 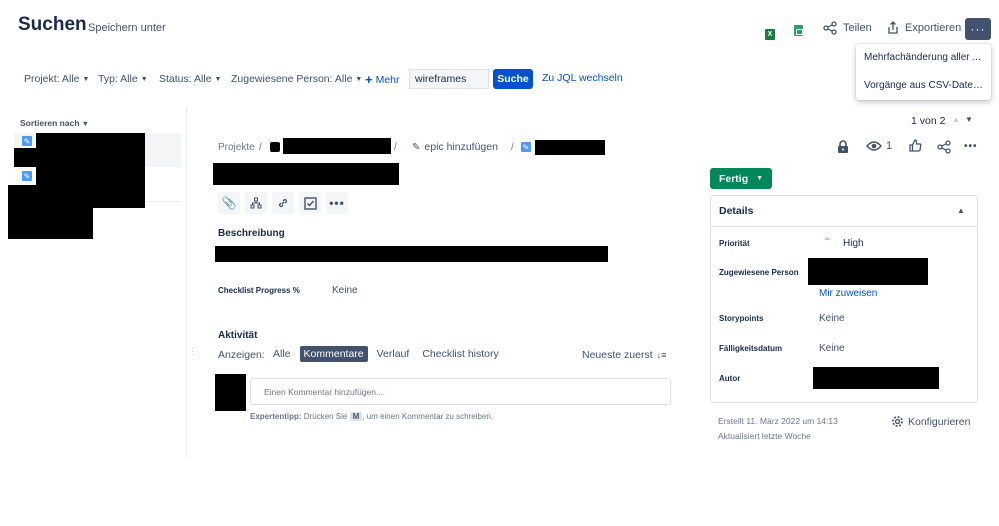 What do you see at coordinates (582, 78) in the screenshot?
I see `switch-to-jql-link: Zu JQL wechseln` at bounding box center [582, 78].